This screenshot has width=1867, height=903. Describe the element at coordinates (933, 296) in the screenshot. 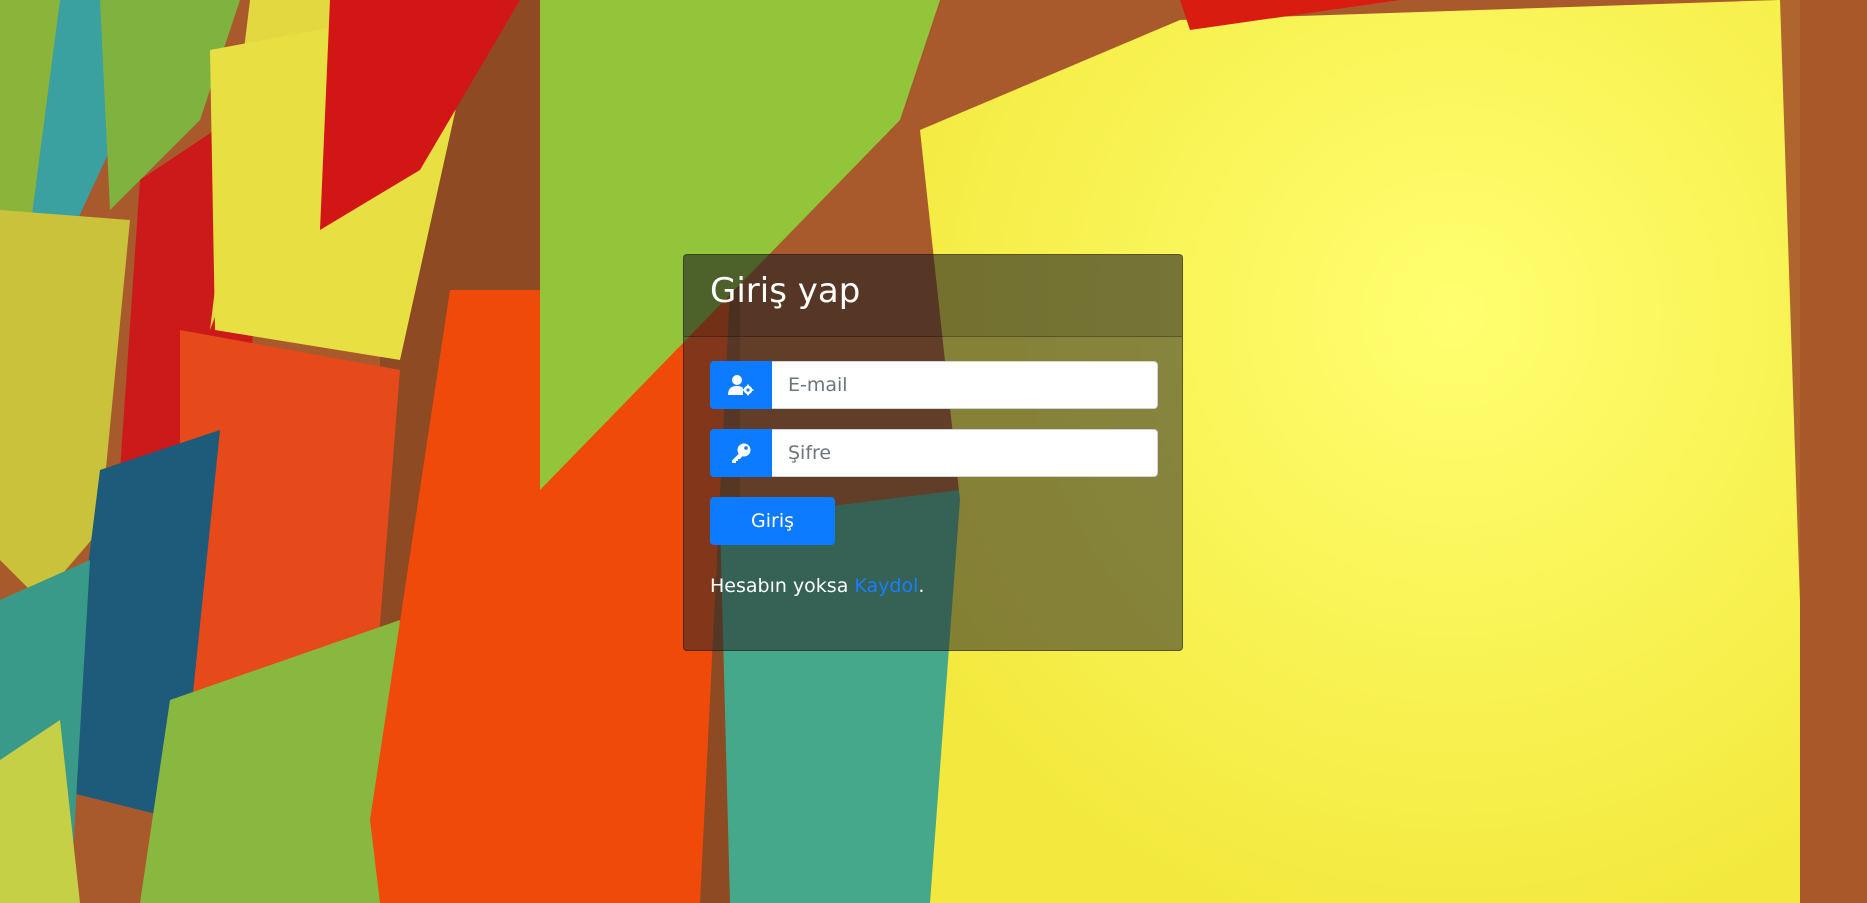

I see `login-card-header: Giriş yap` at that location.